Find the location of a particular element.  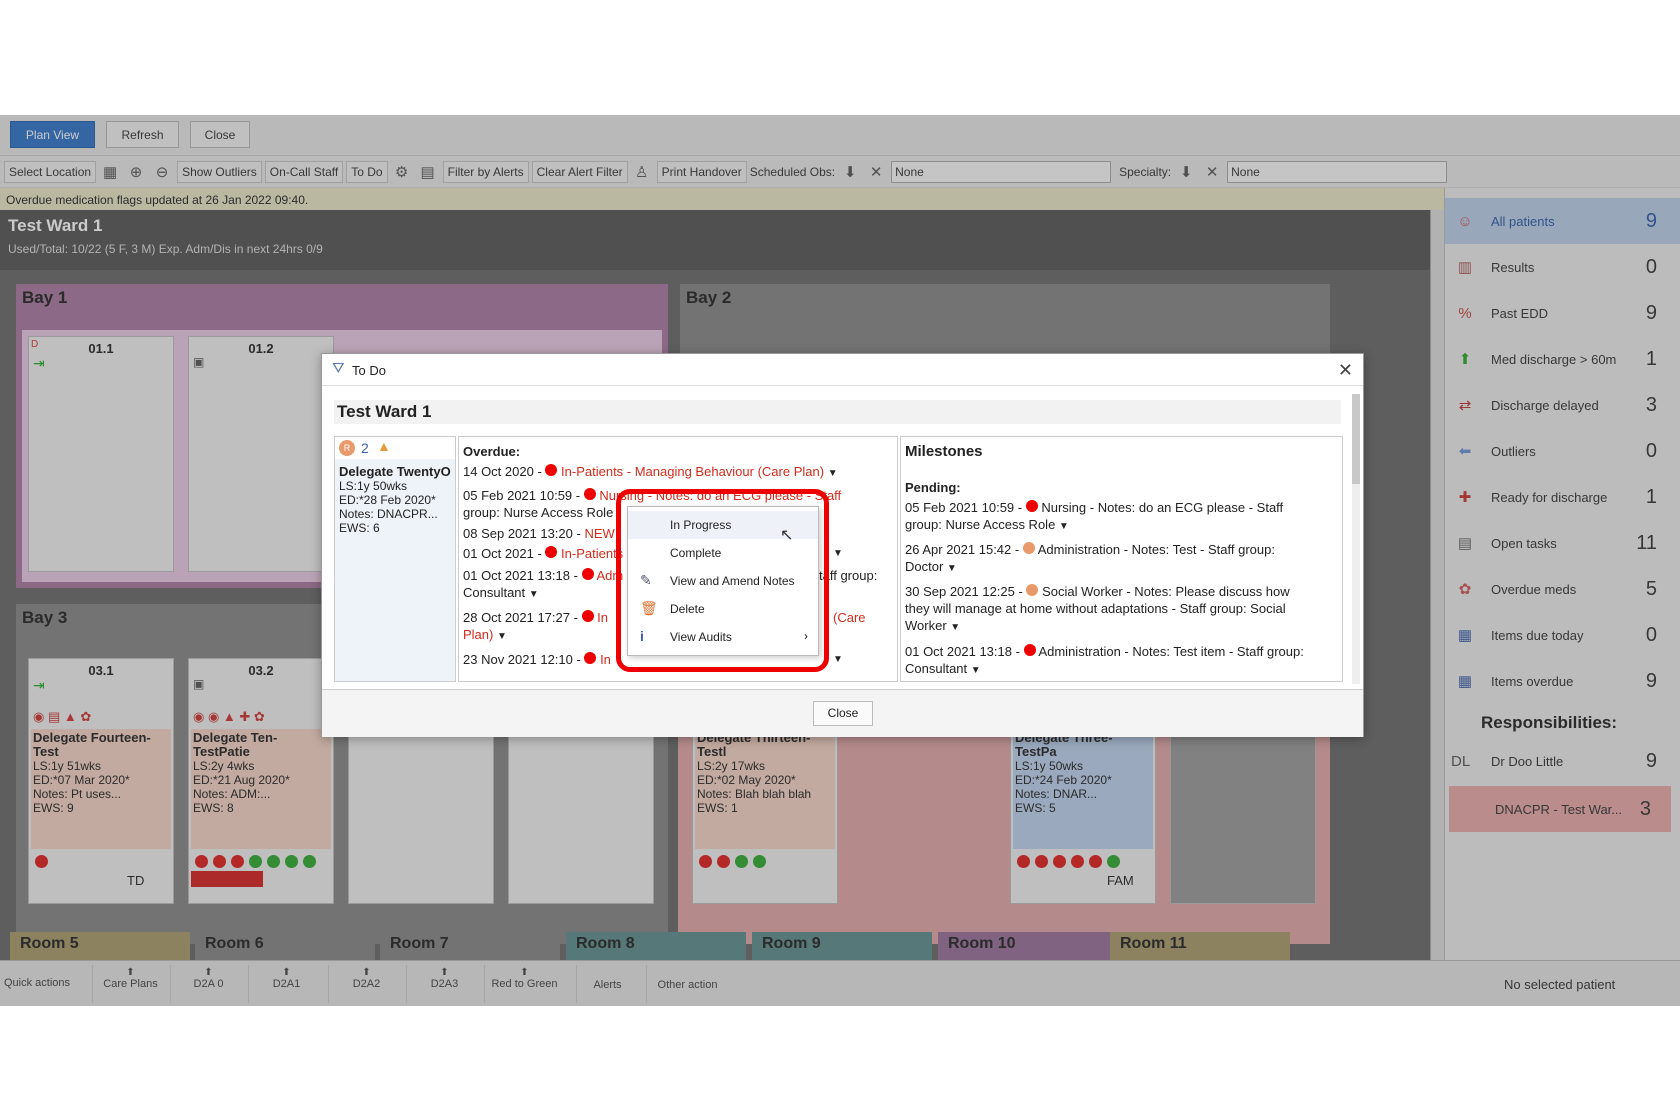

overdue-heading: Overdue: is located at coordinates (492, 451).